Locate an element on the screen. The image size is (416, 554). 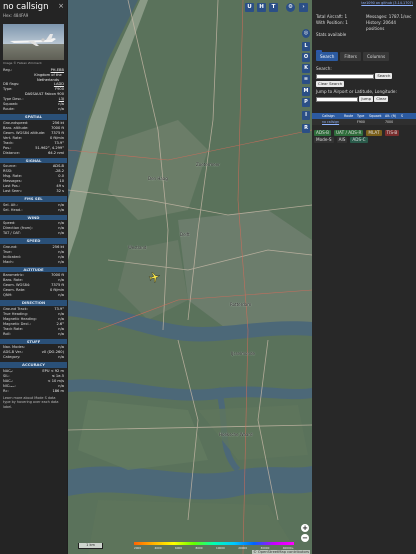
detail-row-label: QNH: is located at coordinates (8, 295).